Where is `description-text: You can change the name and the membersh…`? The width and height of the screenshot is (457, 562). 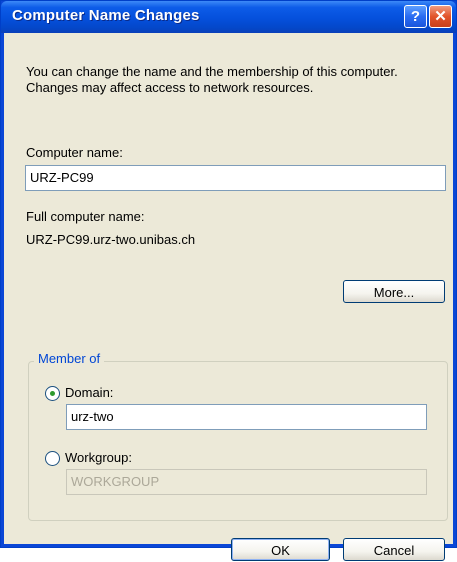
description-text: You can change the name and the membersh… is located at coordinates (212, 79).